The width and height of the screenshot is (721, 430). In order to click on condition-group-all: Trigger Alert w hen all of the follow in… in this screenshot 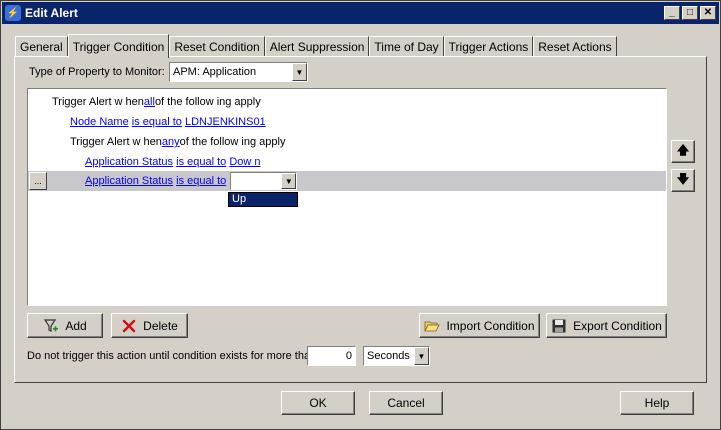, I will do `click(347, 102)`.